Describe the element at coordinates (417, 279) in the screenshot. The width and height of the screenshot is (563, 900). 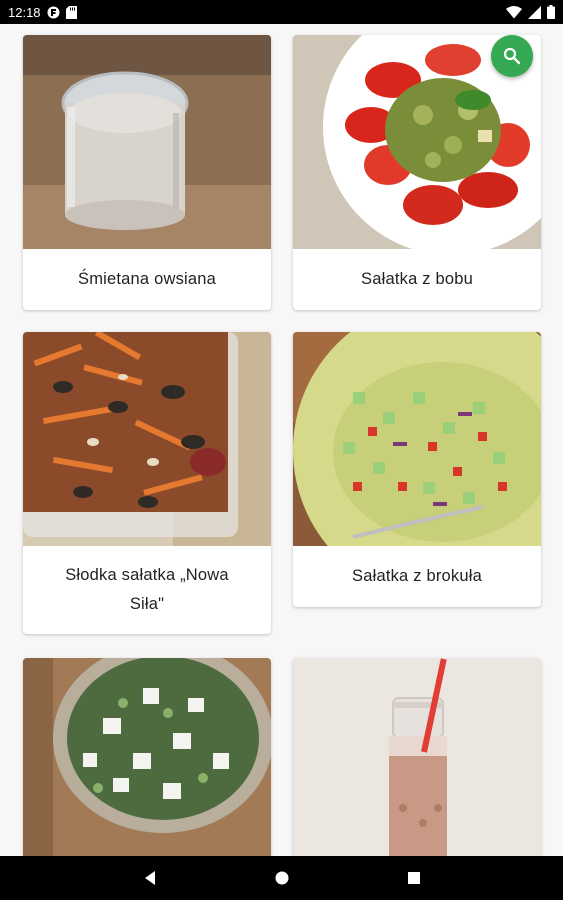
I see `recipe-title: Sałatka z bobu` at that location.